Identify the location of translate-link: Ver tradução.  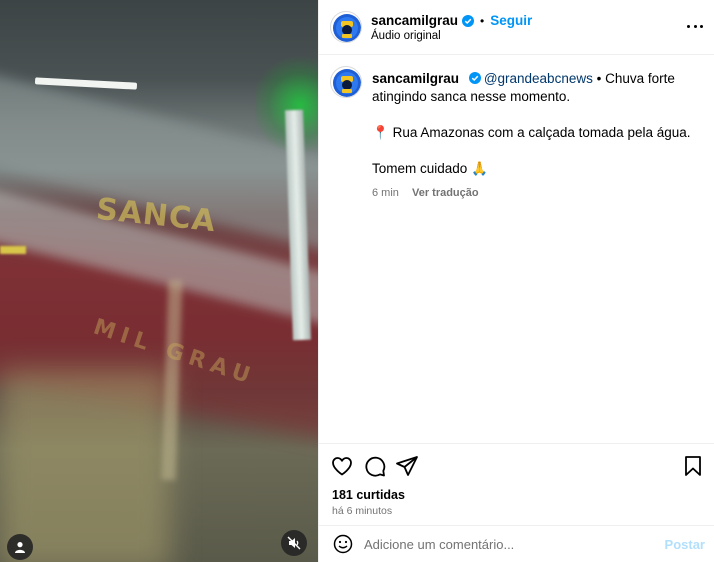
(445, 193).